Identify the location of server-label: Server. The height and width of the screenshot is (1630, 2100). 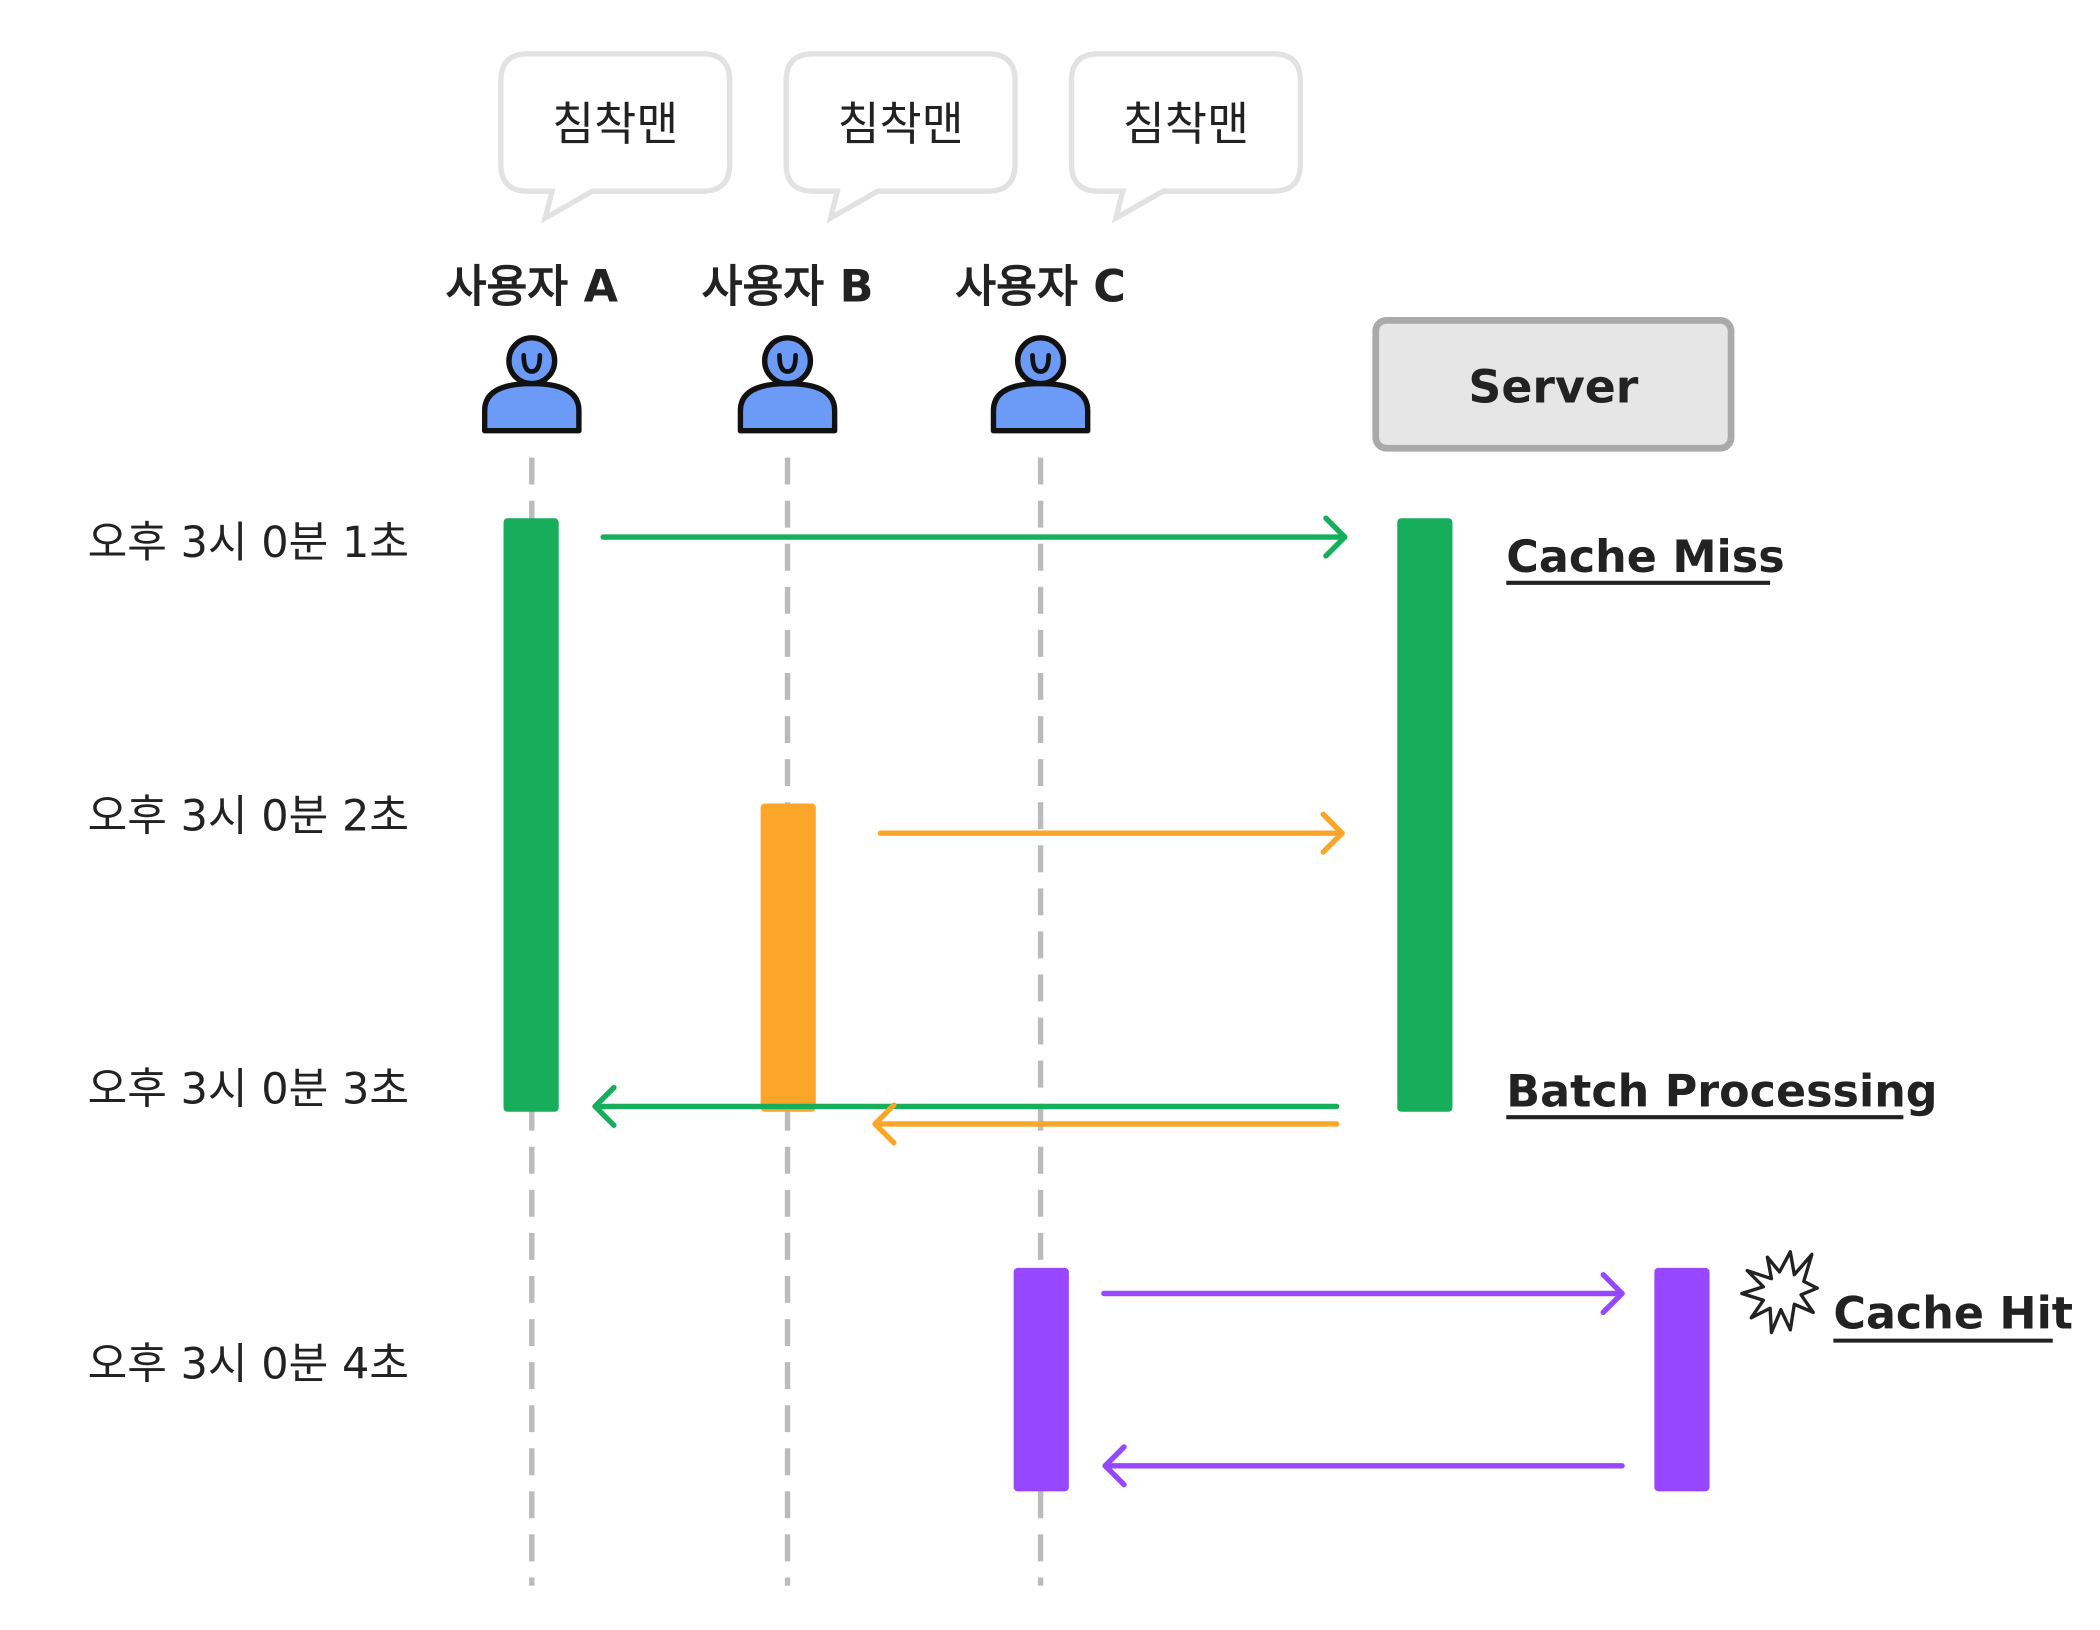
(1553, 386).